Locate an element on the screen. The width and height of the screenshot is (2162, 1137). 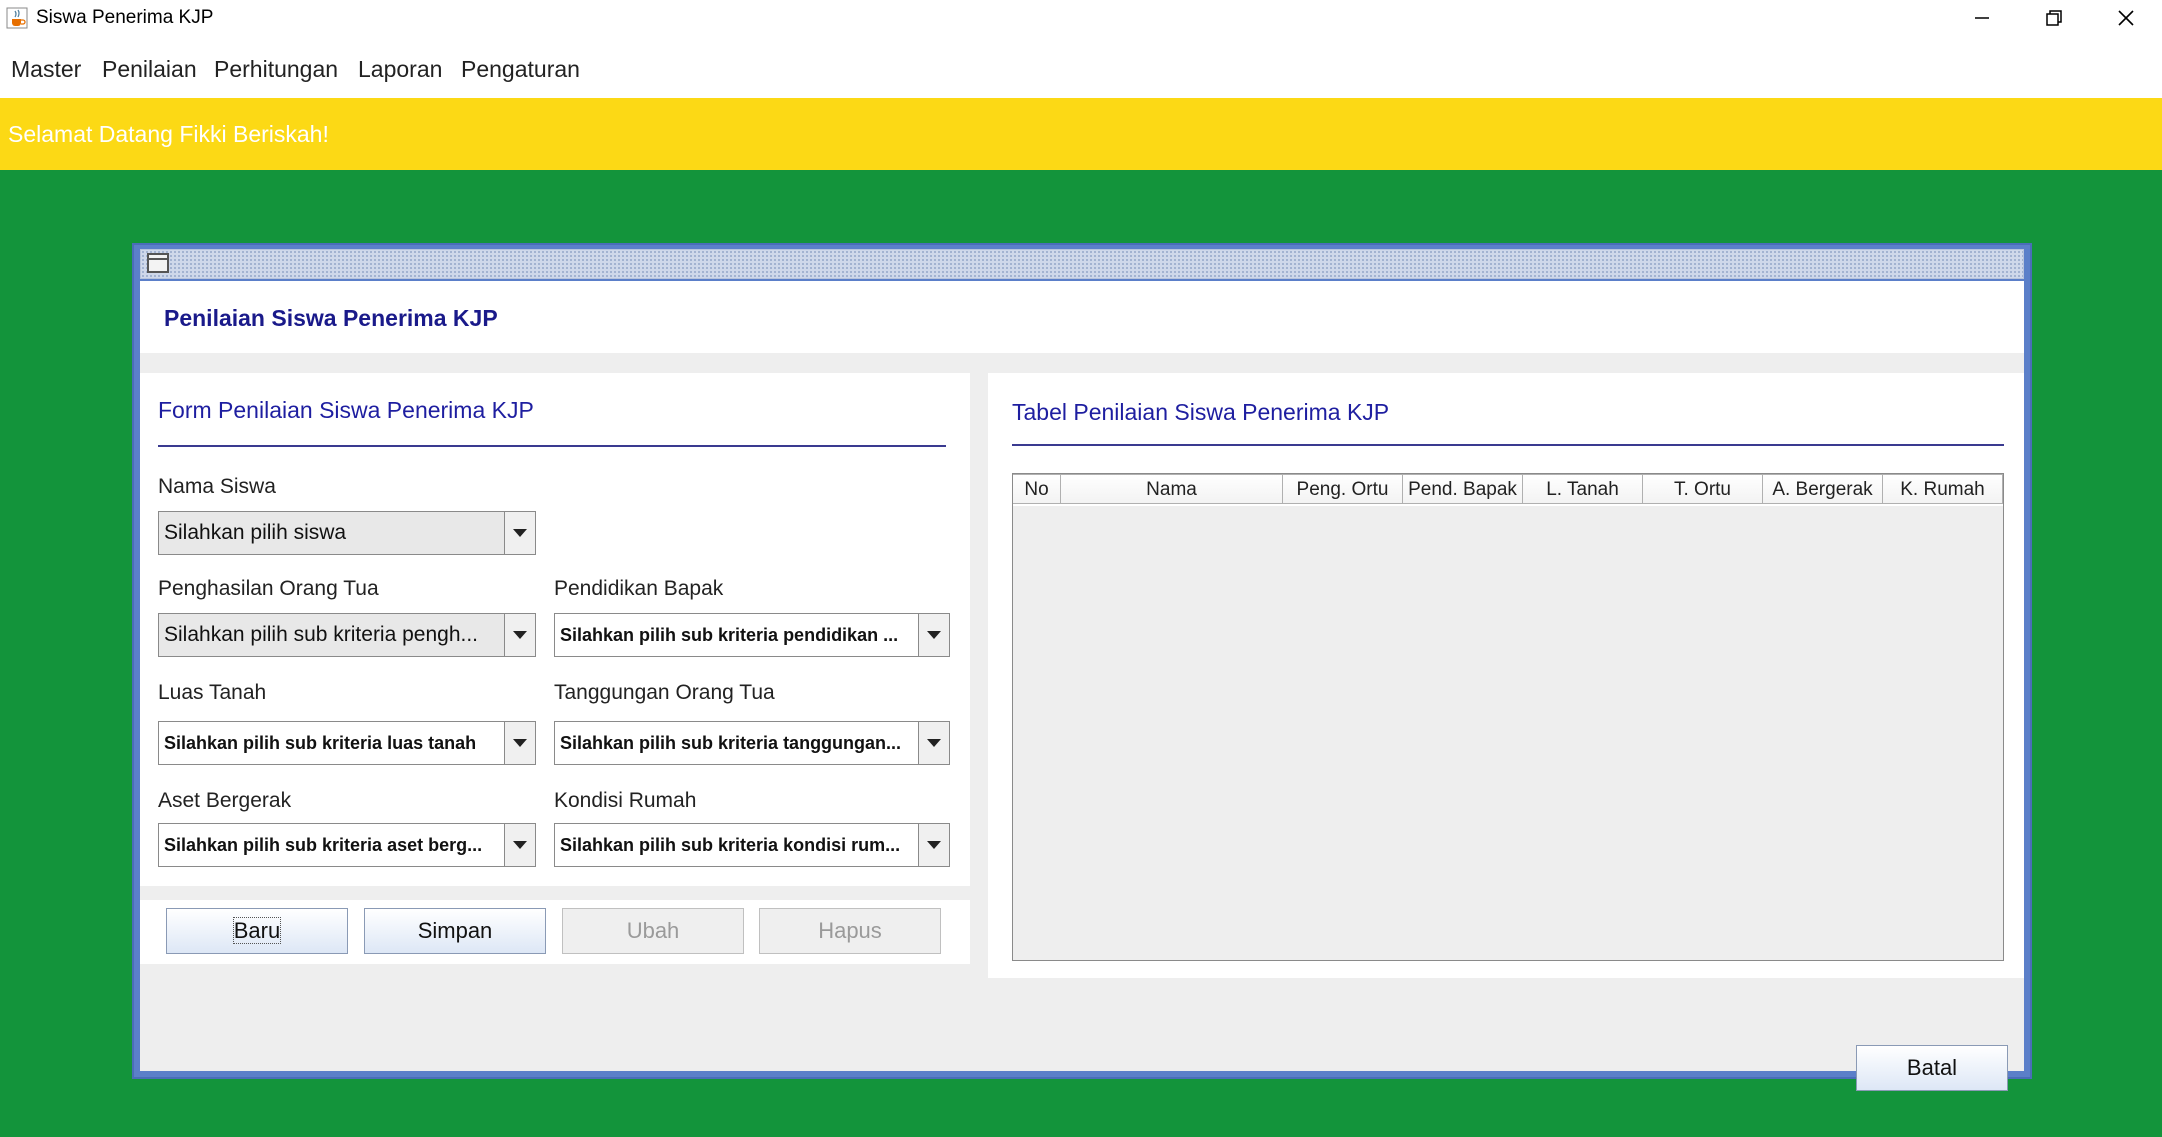
batal-button: Batal is located at coordinates (1932, 1068).